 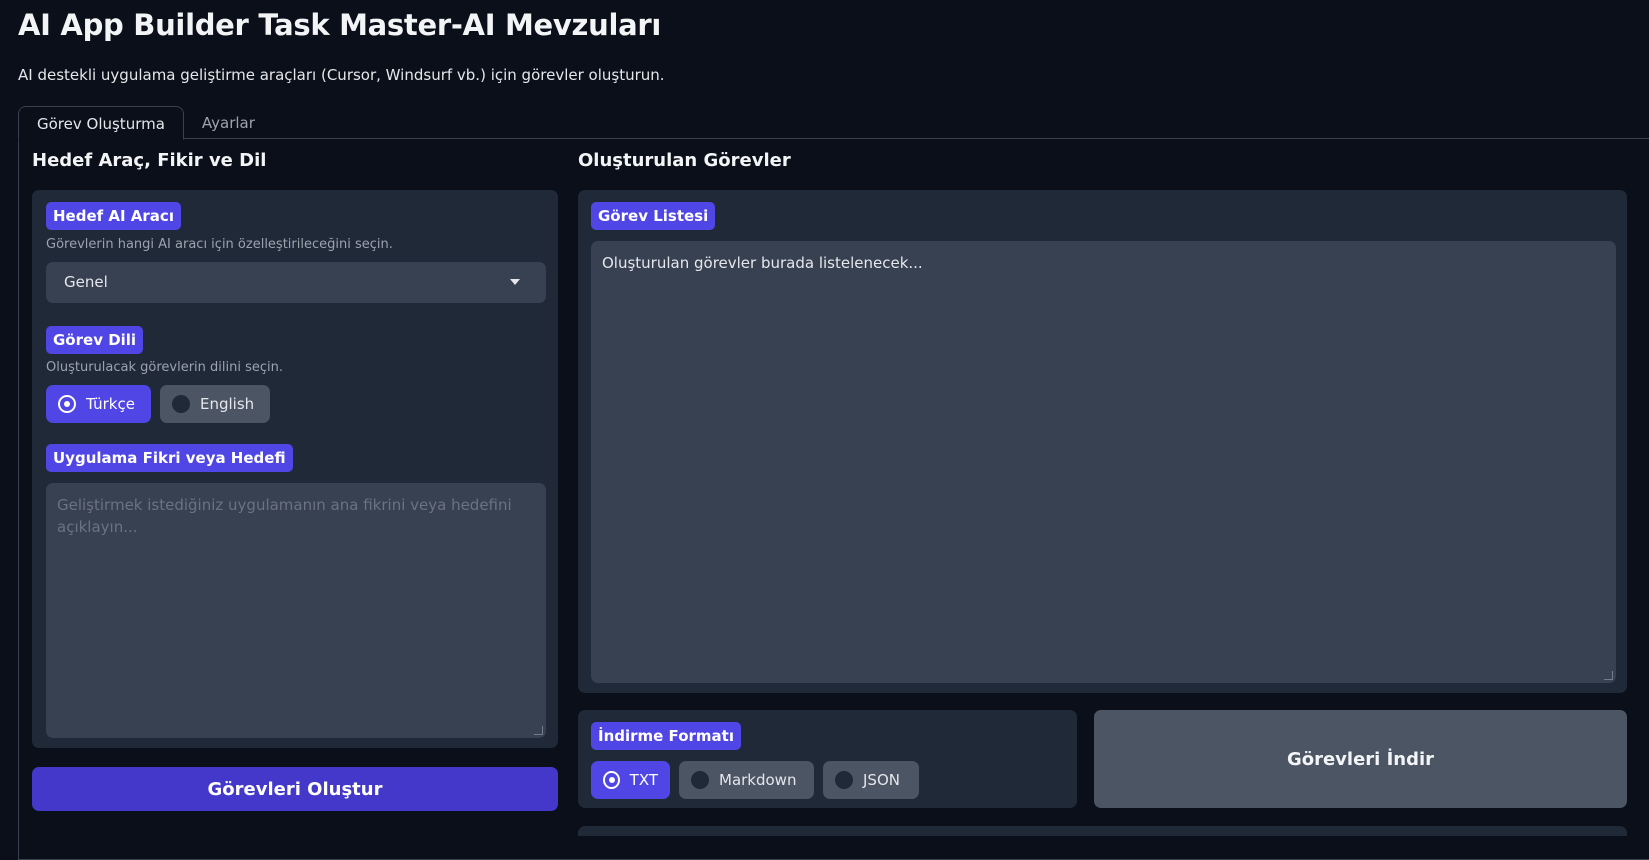 I want to click on next-panel-edge, so click(x=1102, y=831).